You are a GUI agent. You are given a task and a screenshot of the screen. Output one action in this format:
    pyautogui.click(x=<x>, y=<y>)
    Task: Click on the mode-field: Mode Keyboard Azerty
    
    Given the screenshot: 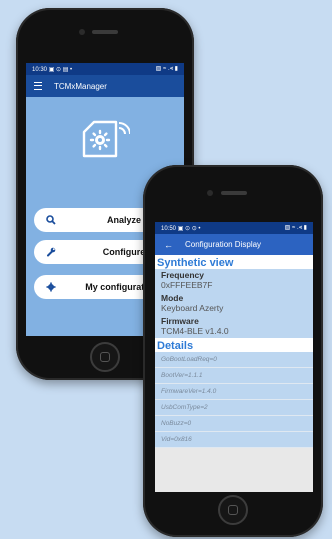 What is the action you would take?
    pyautogui.click(x=234, y=303)
    